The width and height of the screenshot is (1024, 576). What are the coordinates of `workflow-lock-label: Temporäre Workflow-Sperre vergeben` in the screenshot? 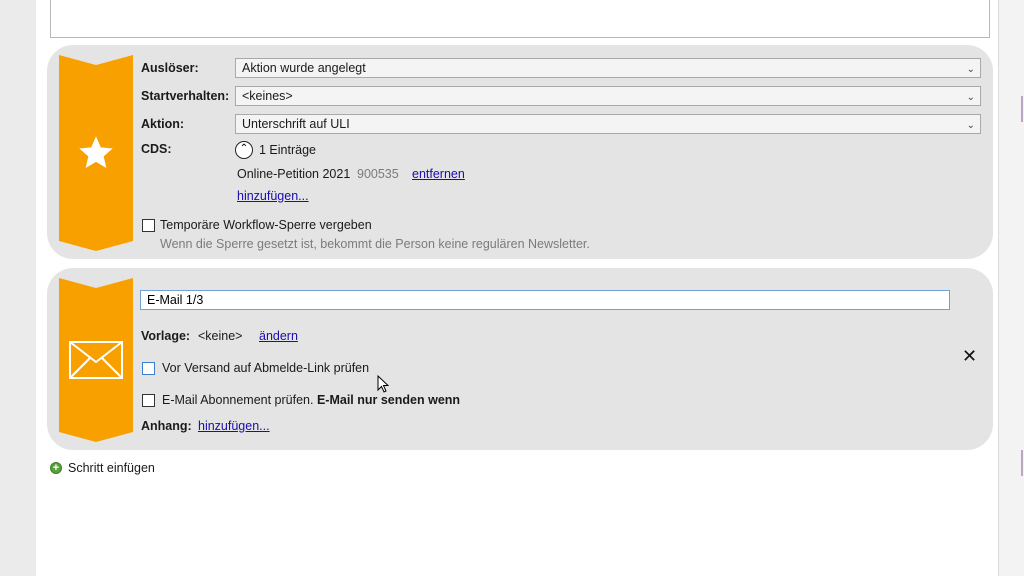 It's located at (266, 225).